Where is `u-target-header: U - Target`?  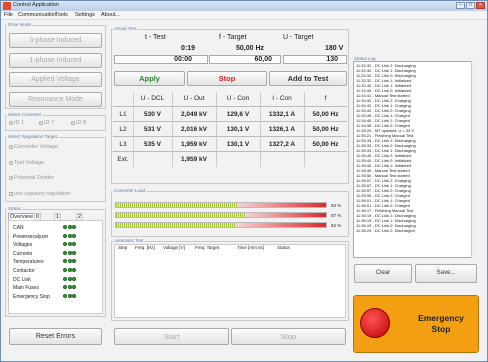
u-target-header: U - Target is located at coordinates (298, 37).